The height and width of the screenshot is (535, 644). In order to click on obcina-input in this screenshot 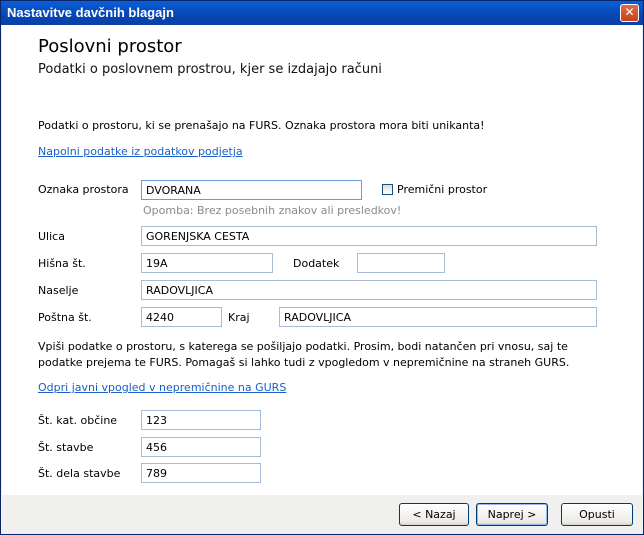, I will do `click(201, 420)`.